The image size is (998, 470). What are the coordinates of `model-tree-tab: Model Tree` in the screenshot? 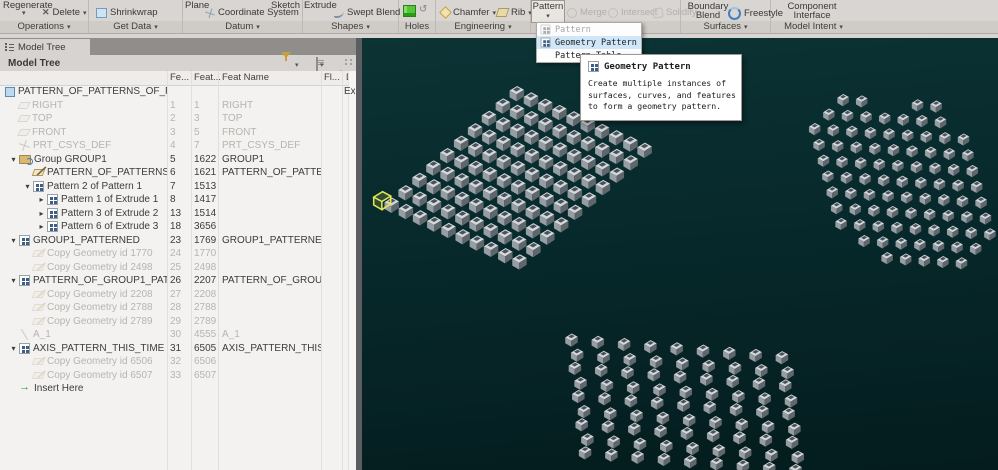 It's located at (45, 47).